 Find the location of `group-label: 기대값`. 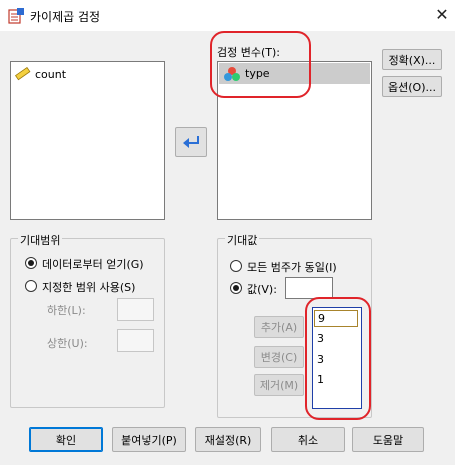

group-label: 기대값 is located at coordinates (242, 240).